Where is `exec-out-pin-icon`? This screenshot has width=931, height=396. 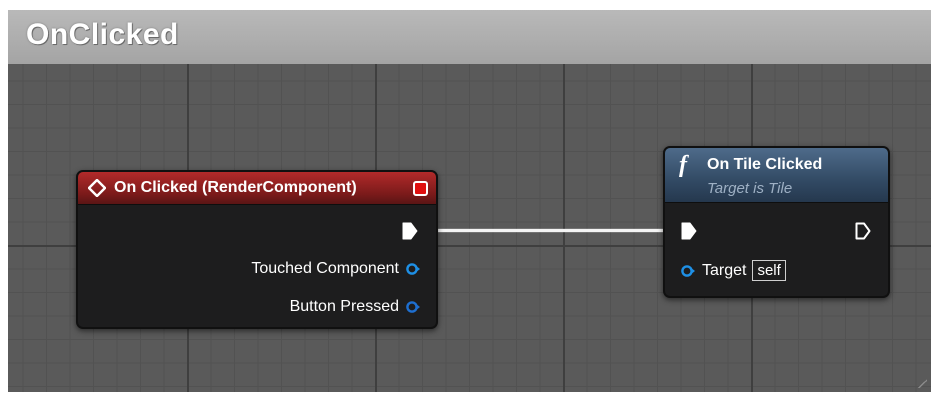
exec-out-pin-icon is located at coordinates (410, 231).